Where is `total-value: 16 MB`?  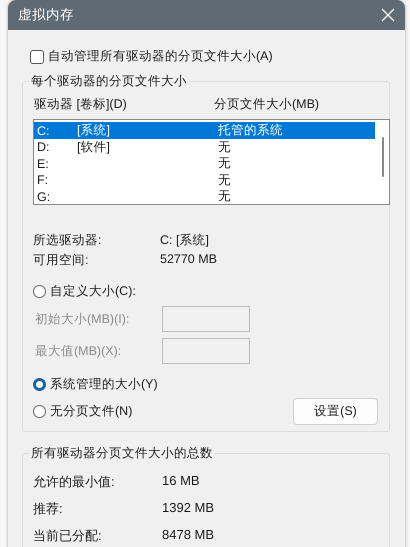
total-value: 16 MB is located at coordinates (181, 481).